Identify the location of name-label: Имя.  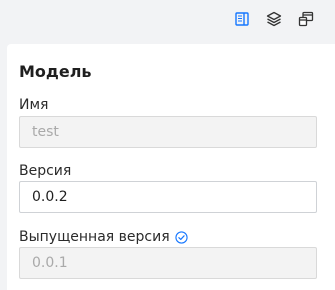
(34, 105).